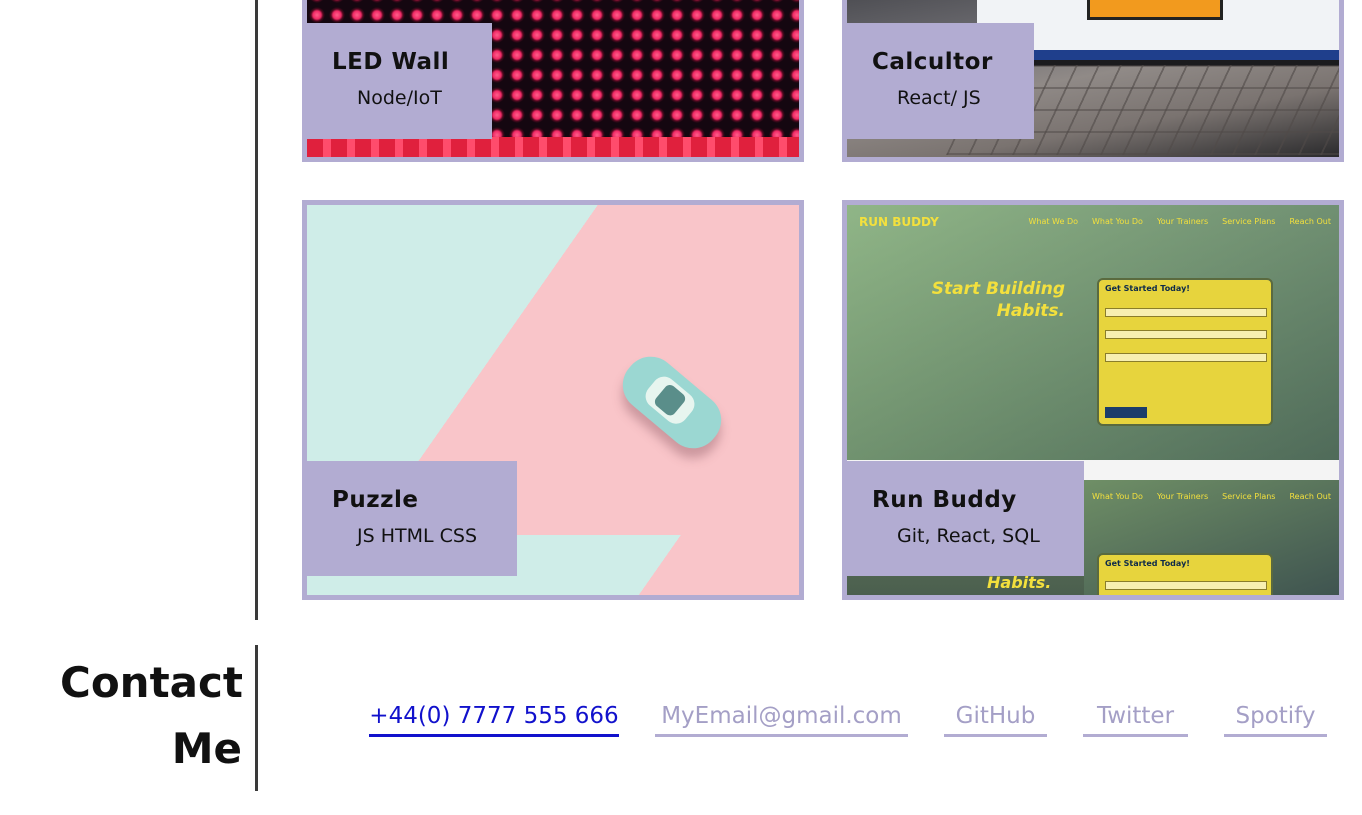  I want to click on project-label: Run Buddy Git, React, SQL, so click(965, 518).